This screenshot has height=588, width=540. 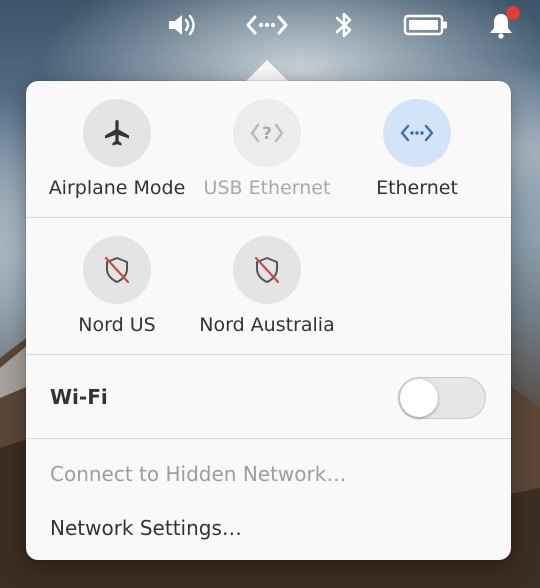 I want to click on vpn-nord-us-button, so click(x=117, y=270).